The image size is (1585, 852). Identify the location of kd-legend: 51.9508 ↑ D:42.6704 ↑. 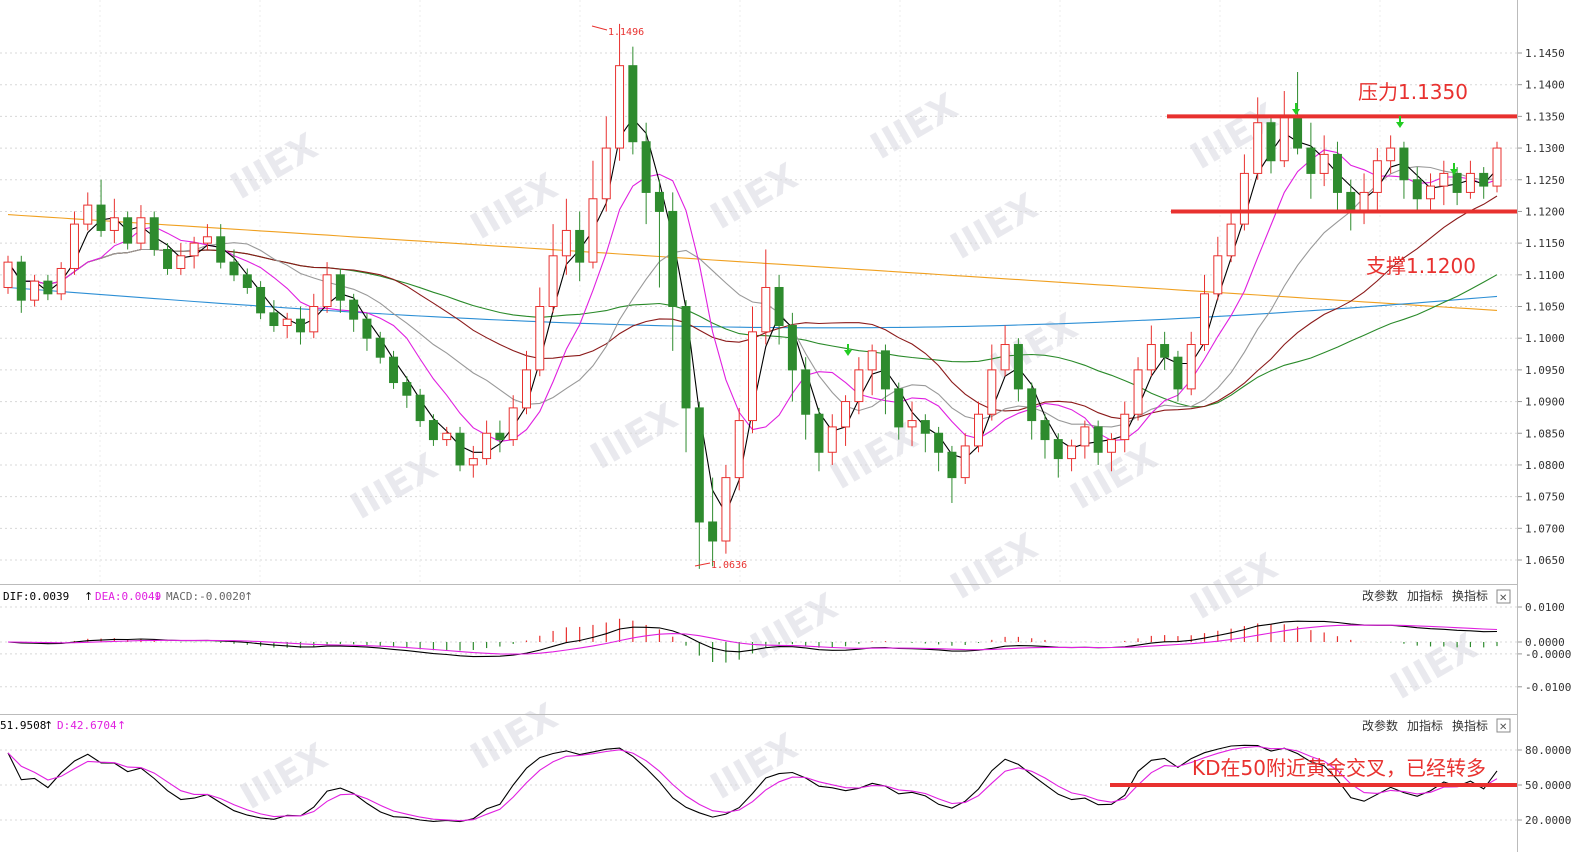
(63, 725).